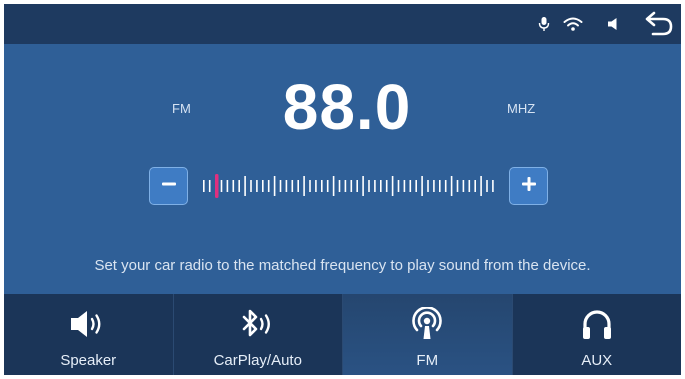  What do you see at coordinates (342, 24) in the screenshot?
I see `status-bar` at bounding box center [342, 24].